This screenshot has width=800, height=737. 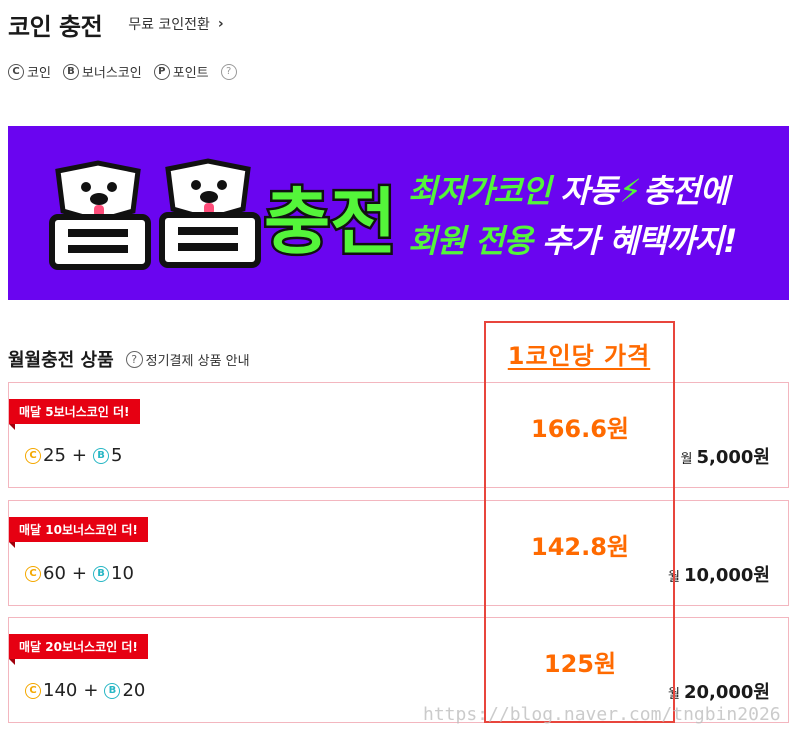 I want to click on unit-price-column-title: 1코인당 가격, so click(x=579, y=353).